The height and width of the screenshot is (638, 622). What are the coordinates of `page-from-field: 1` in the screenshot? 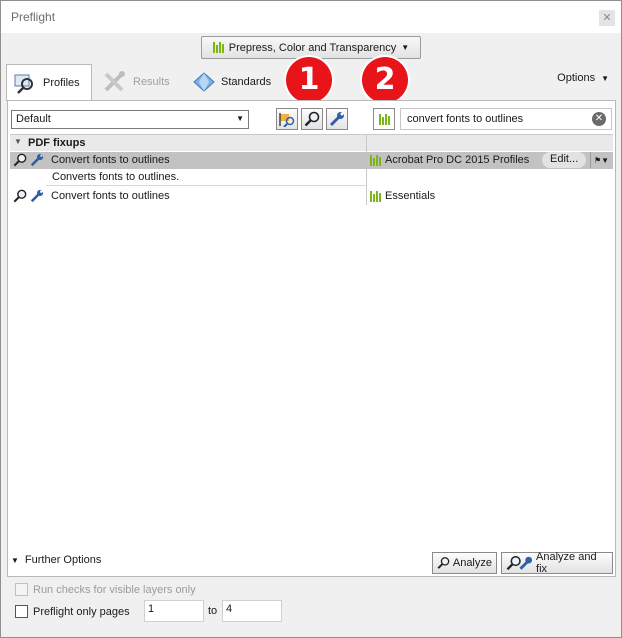 It's located at (174, 611).